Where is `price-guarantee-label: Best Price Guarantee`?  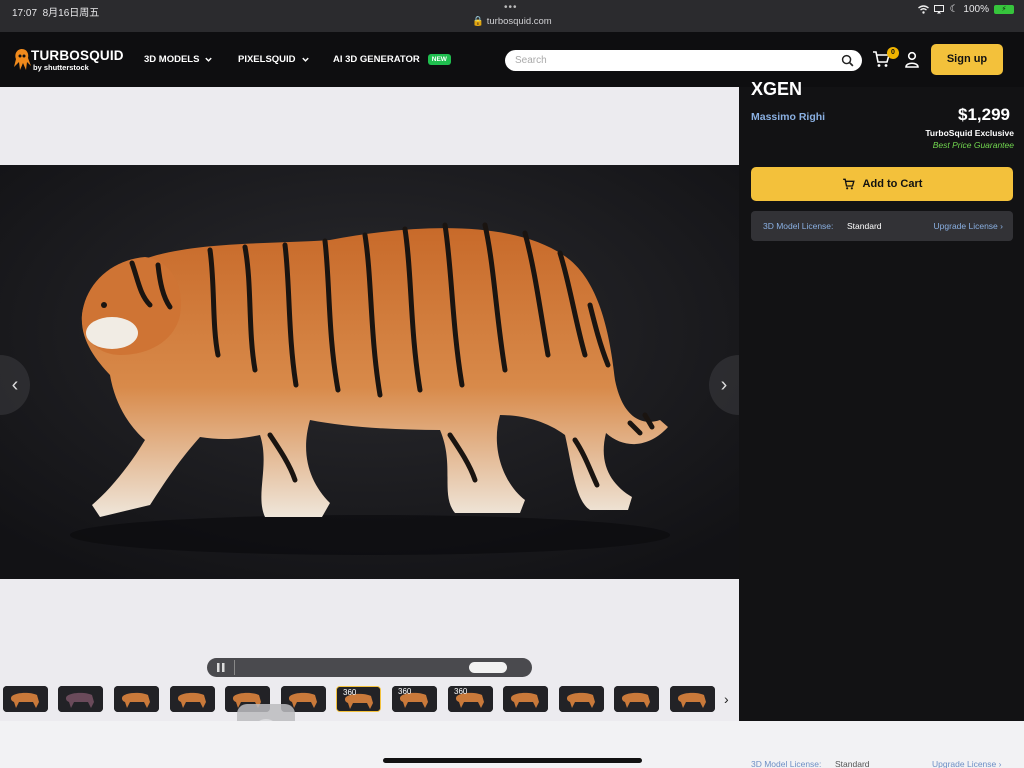
price-guarantee-label: Best Price Guarantee is located at coordinates (973, 145).